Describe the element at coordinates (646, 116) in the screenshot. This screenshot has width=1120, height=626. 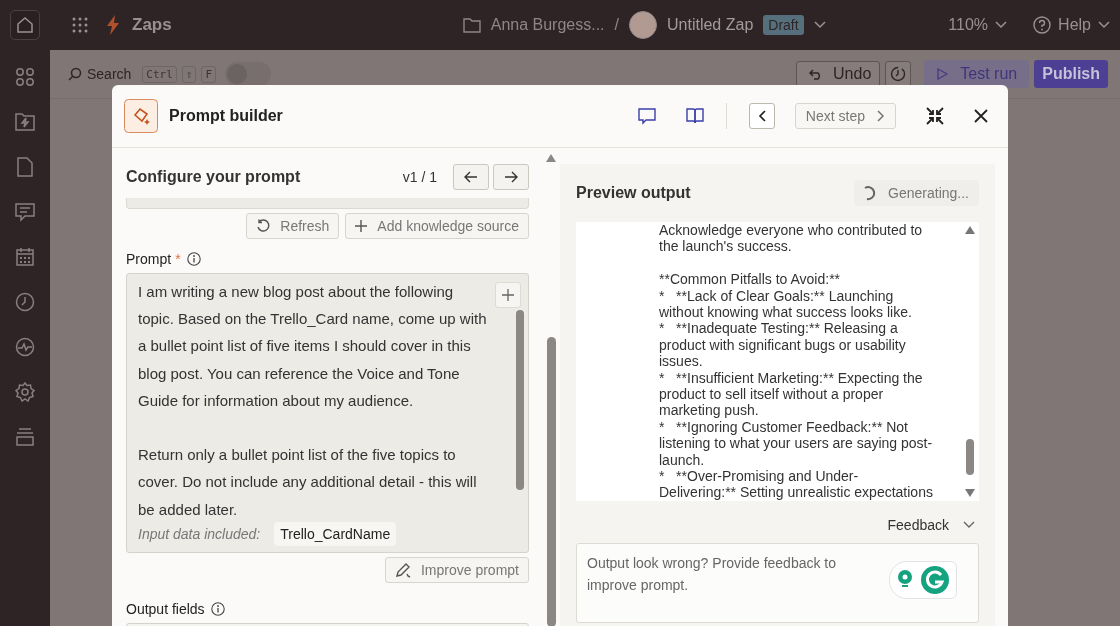
I see `comment-icon` at that location.